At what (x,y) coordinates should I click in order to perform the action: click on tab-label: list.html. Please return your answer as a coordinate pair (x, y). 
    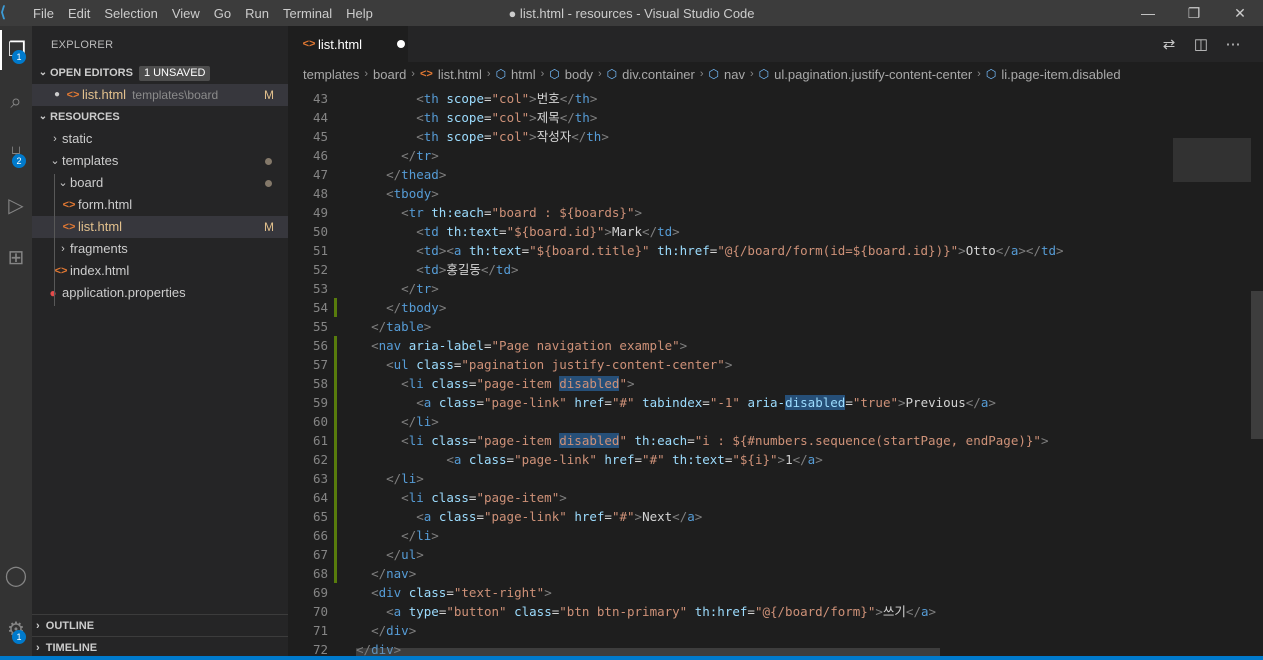
    Looking at the image, I should click on (340, 44).